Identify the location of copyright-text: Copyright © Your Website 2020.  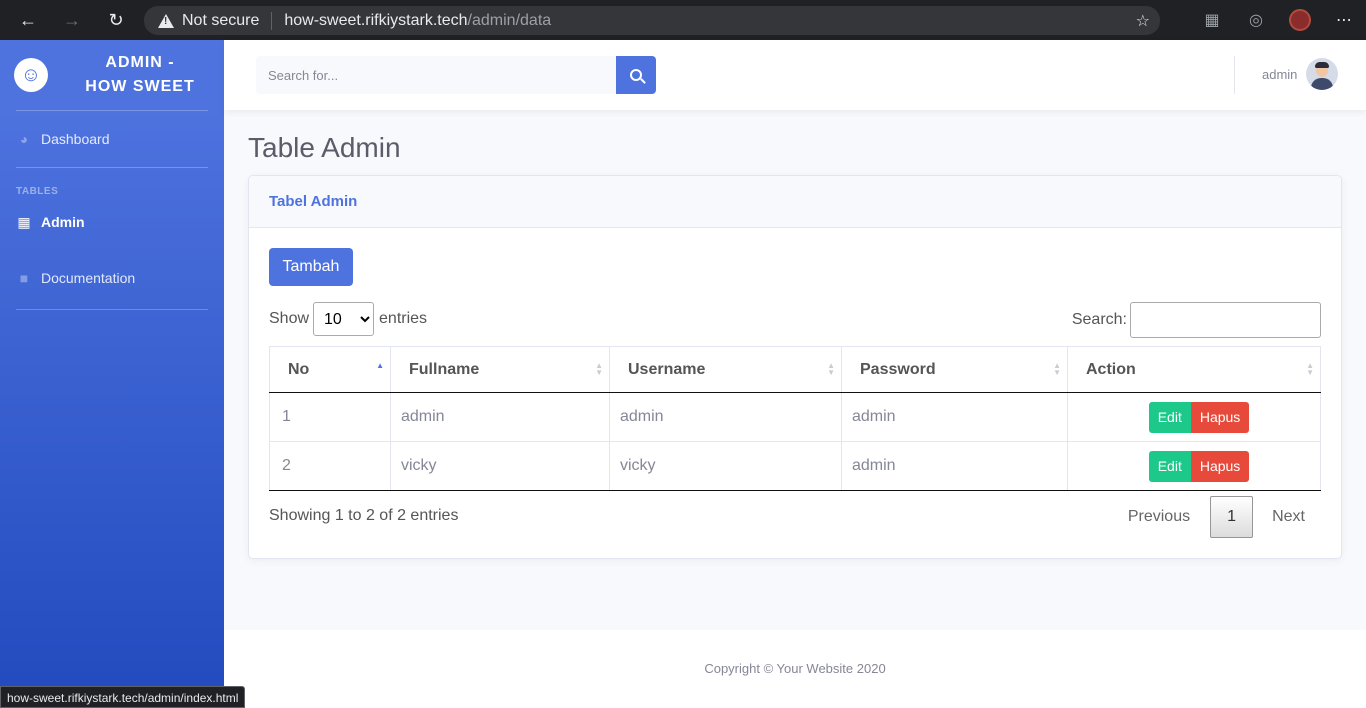
(795, 668).